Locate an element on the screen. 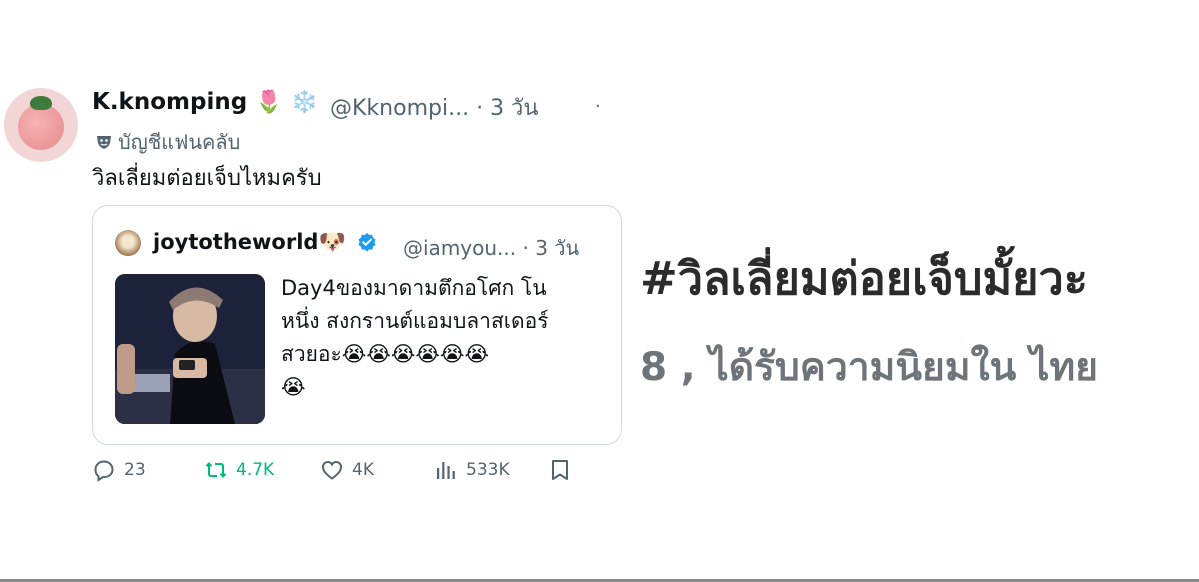  display-name: K.knomping 🌷 ❄️ is located at coordinates (205, 102).